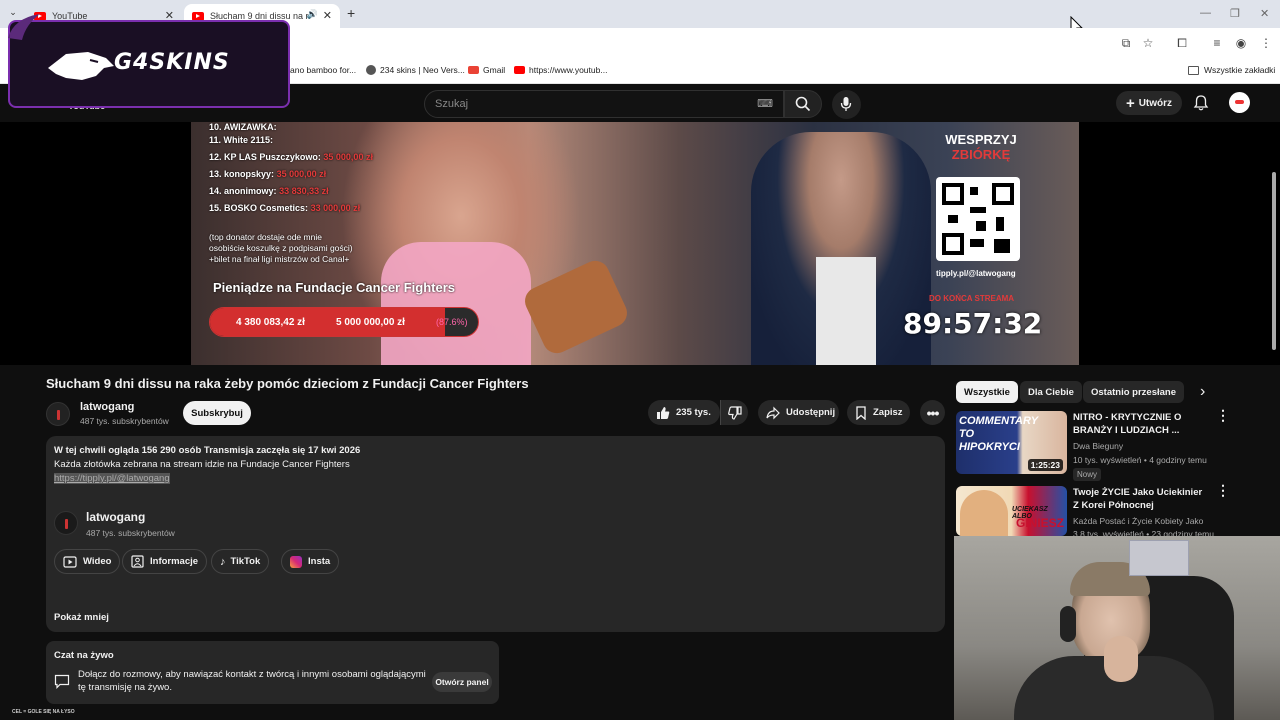 This screenshot has width=1280, height=720. I want to click on recommendation-meta: 3,8 tys. wyświetleń • 23 godziny temu, so click(1143, 532).